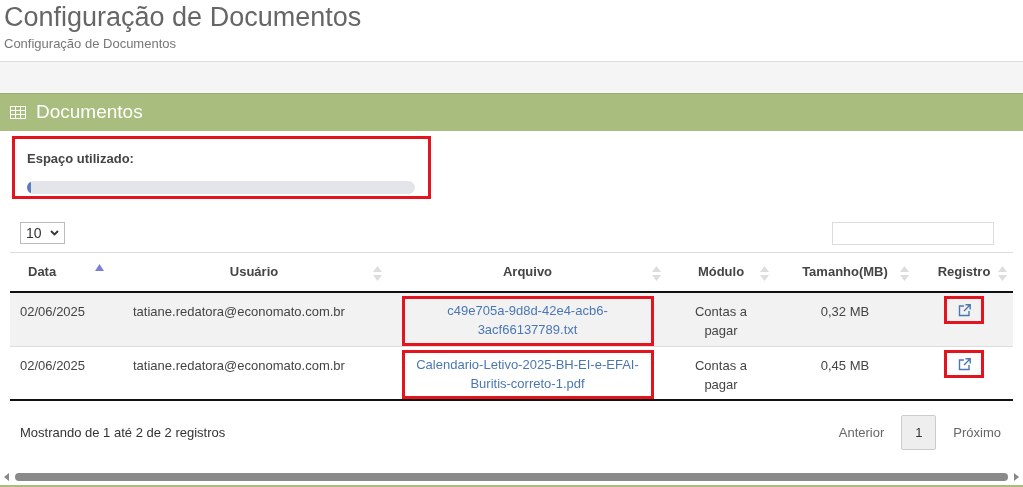 This screenshot has width=1023, height=487. Describe the element at coordinates (511, 477) in the screenshot. I see `scrollbar-thumb` at that location.